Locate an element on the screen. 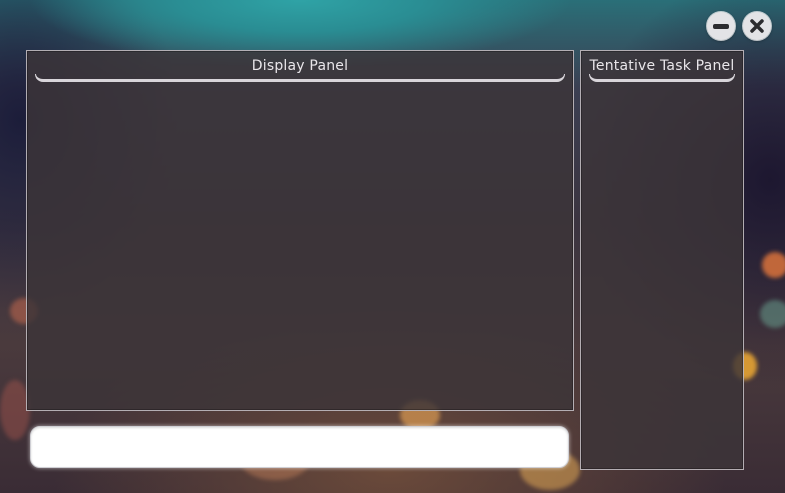 The image size is (785, 493). minimize-button is located at coordinates (721, 26).